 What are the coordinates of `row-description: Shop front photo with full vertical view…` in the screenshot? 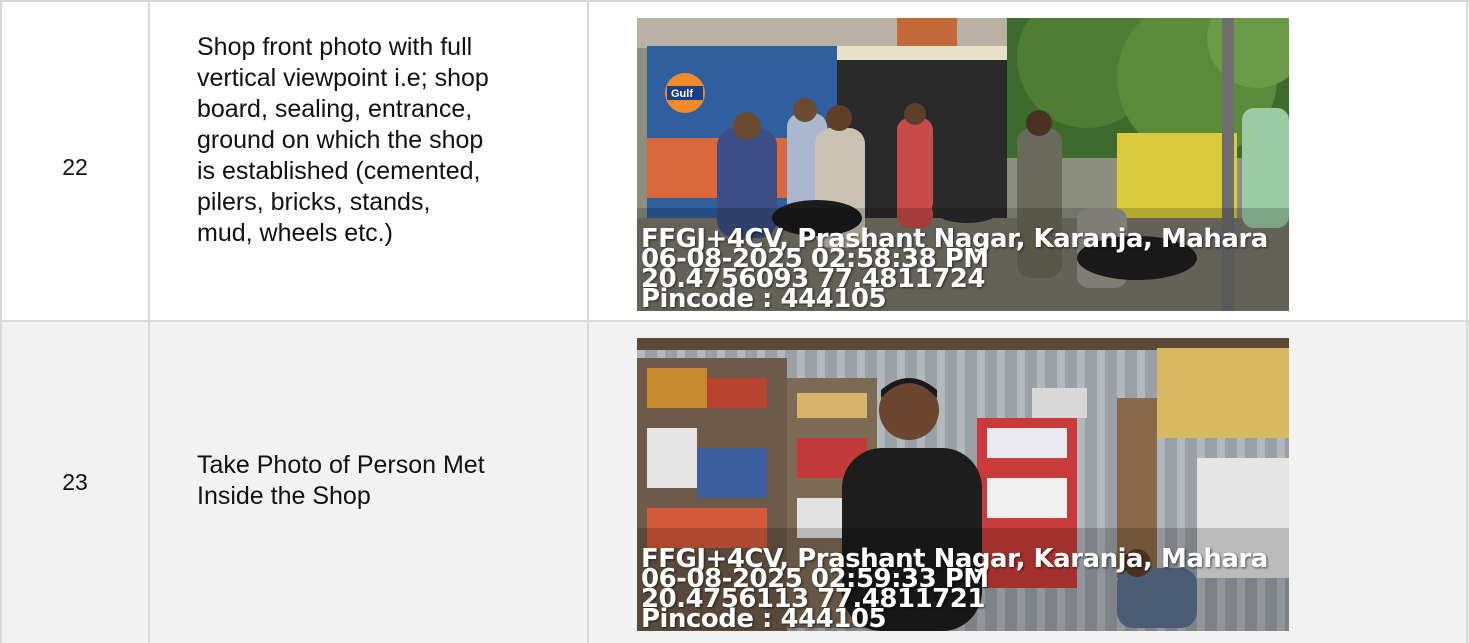 It's located at (343, 140).